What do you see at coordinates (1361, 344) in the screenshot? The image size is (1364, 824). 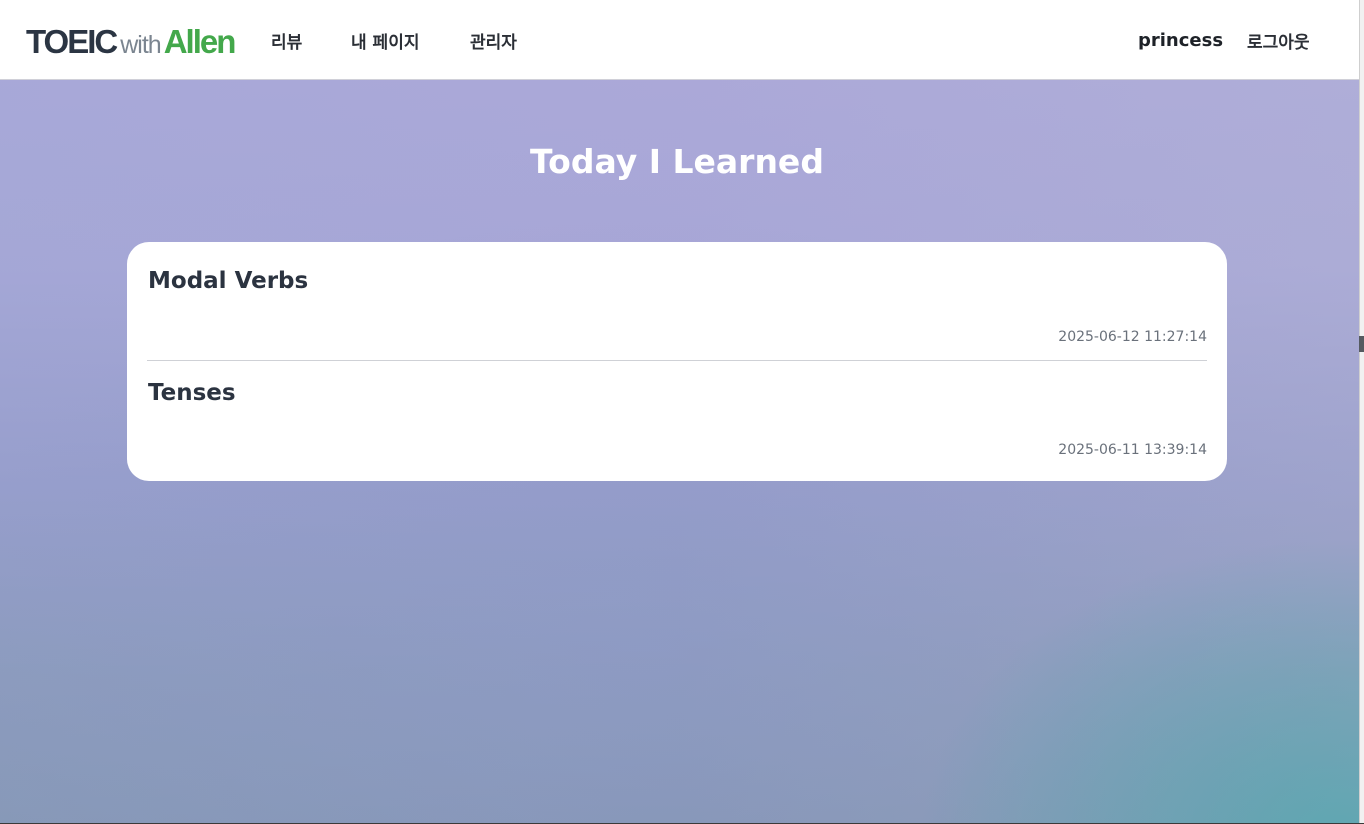 I see `scrollbar-thumb` at bounding box center [1361, 344].